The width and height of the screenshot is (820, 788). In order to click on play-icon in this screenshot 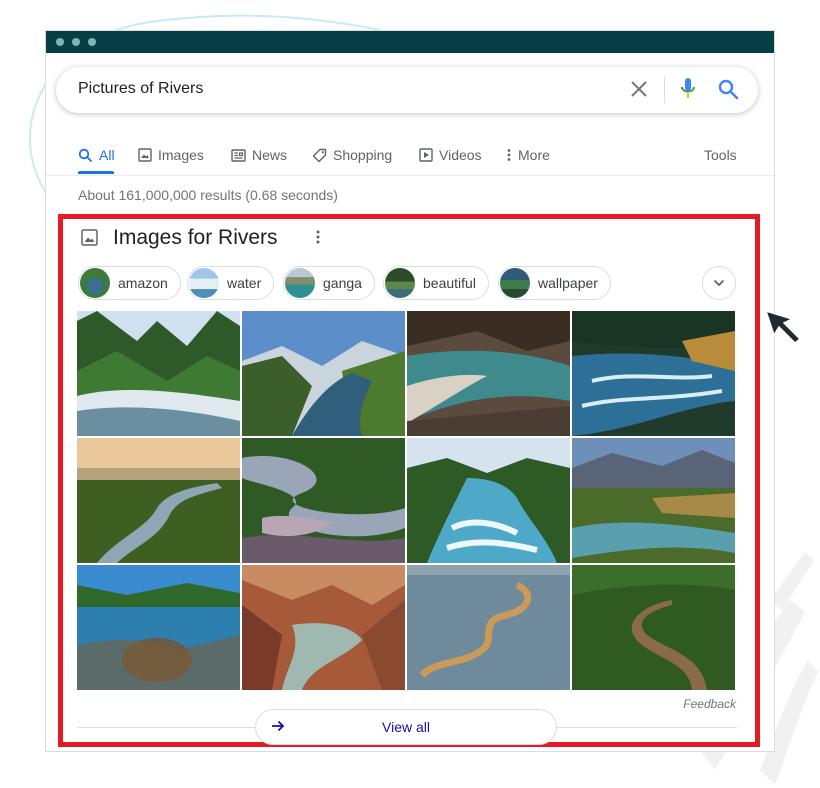, I will do `click(426, 155)`.